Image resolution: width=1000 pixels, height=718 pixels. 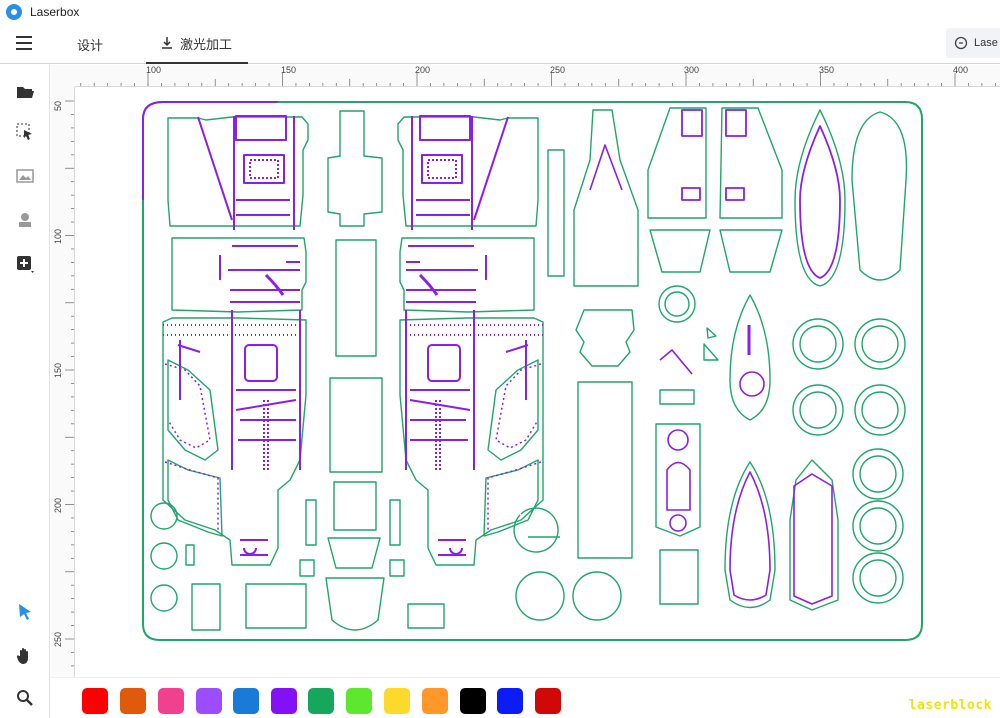 What do you see at coordinates (973, 43) in the screenshot?
I see `cloud-link-button: Lase` at bounding box center [973, 43].